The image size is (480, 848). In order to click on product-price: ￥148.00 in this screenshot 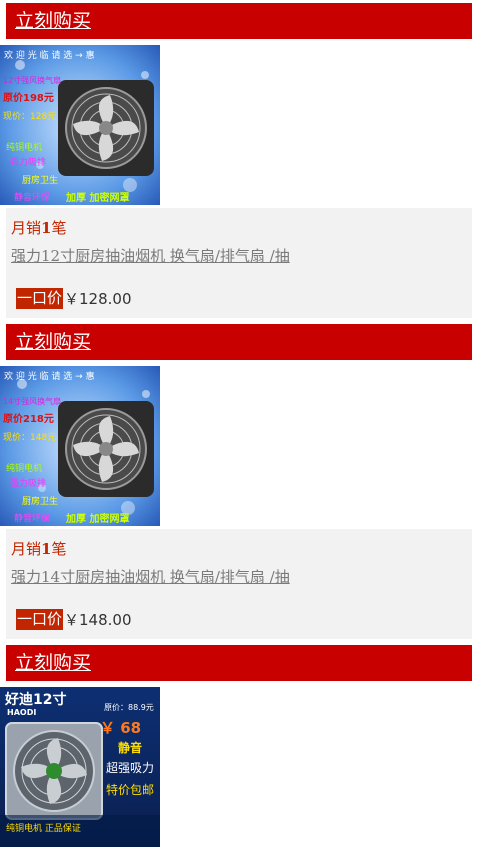, I will do `click(98, 619)`.